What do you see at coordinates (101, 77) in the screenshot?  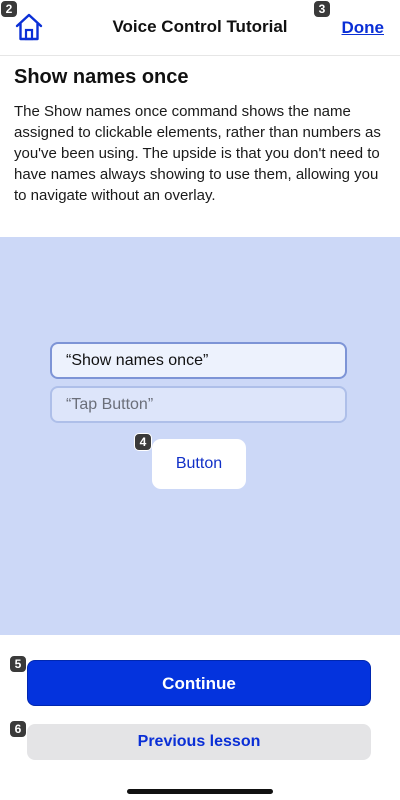 I see `lesson-heading: Show names once` at bounding box center [101, 77].